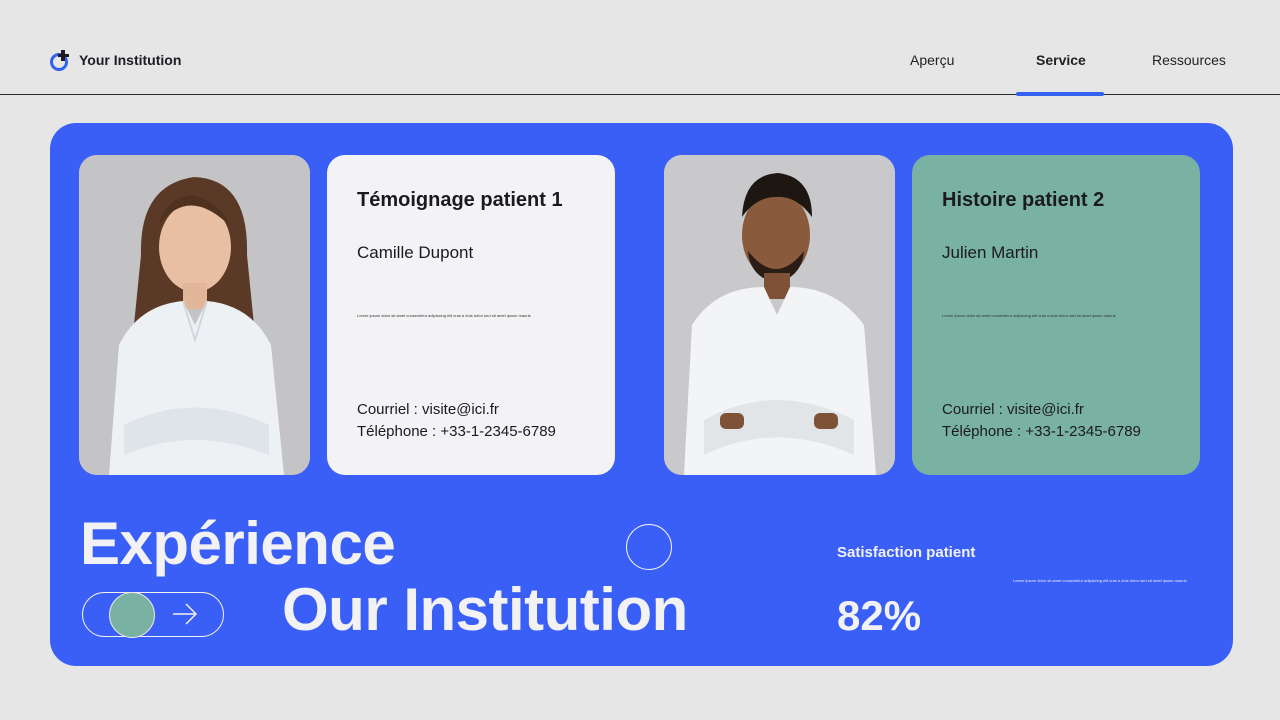  I want to click on patient-name: Camille Dupont, so click(415, 252).